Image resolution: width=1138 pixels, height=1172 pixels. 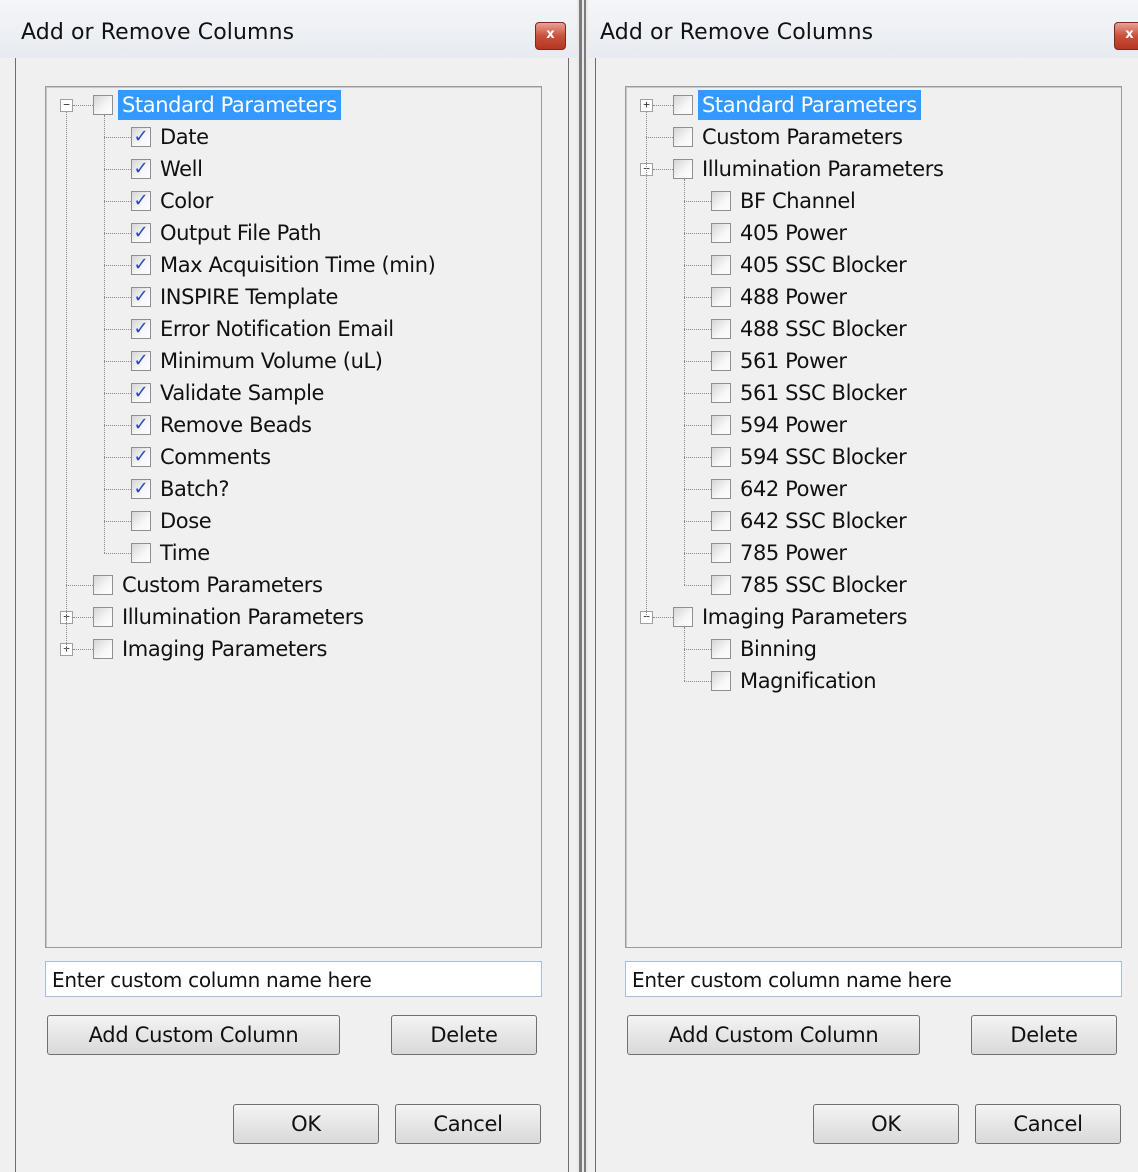 What do you see at coordinates (721, 649) in the screenshot?
I see `checkbox-binning` at bounding box center [721, 649].